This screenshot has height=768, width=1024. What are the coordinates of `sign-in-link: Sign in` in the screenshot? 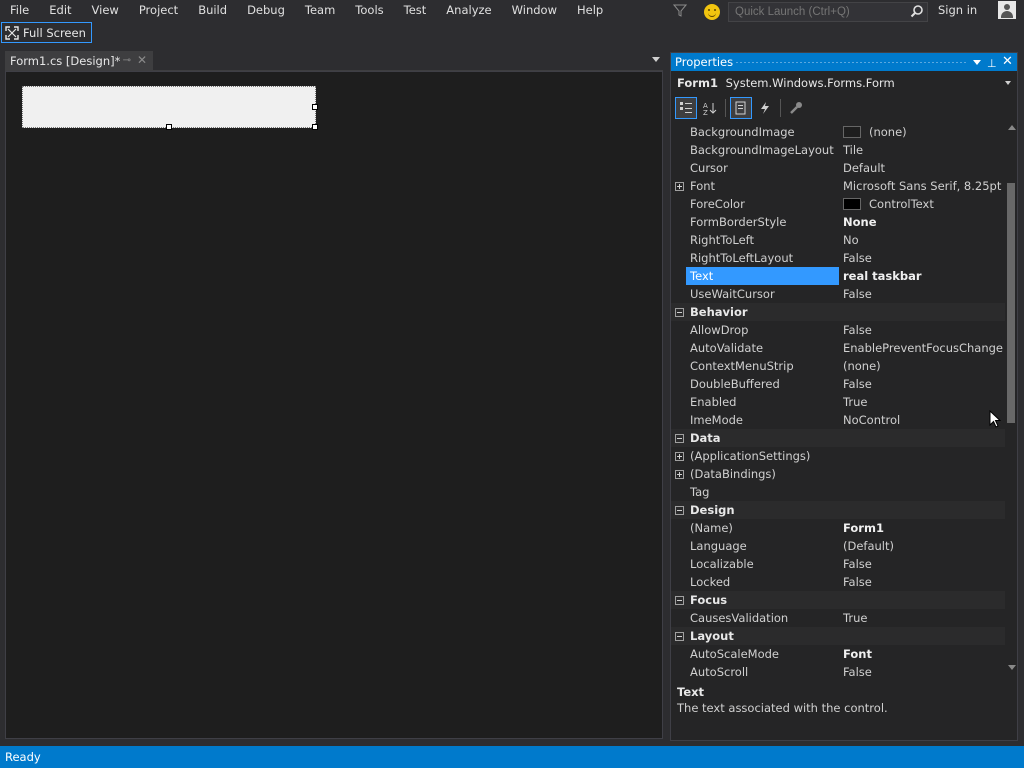 It's located at (957, 10).